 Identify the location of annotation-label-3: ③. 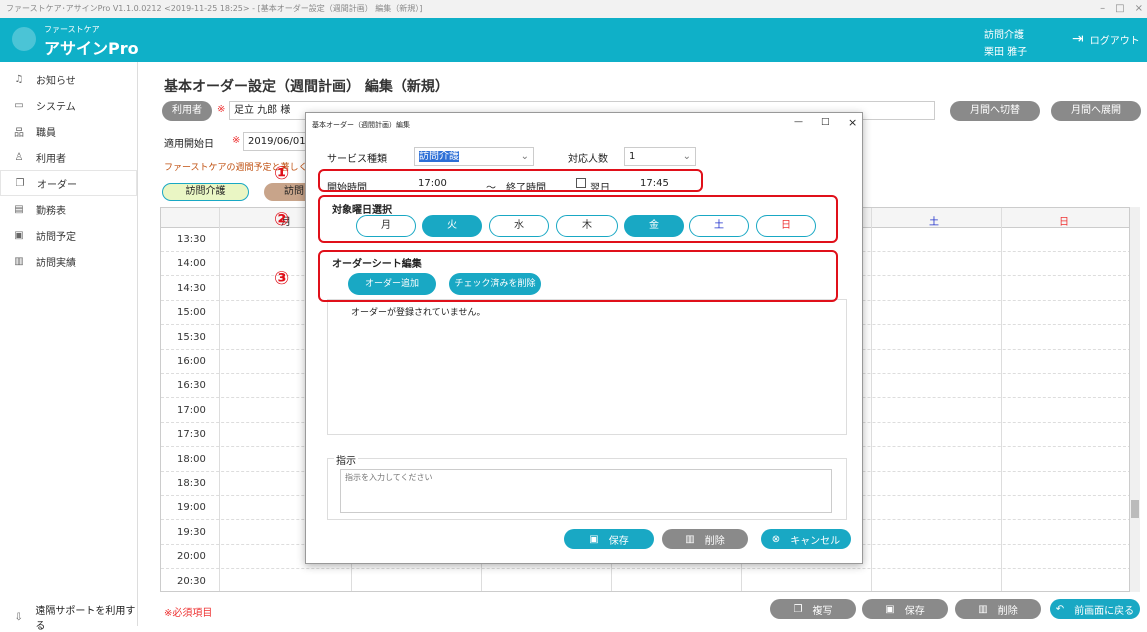
(282, 278).